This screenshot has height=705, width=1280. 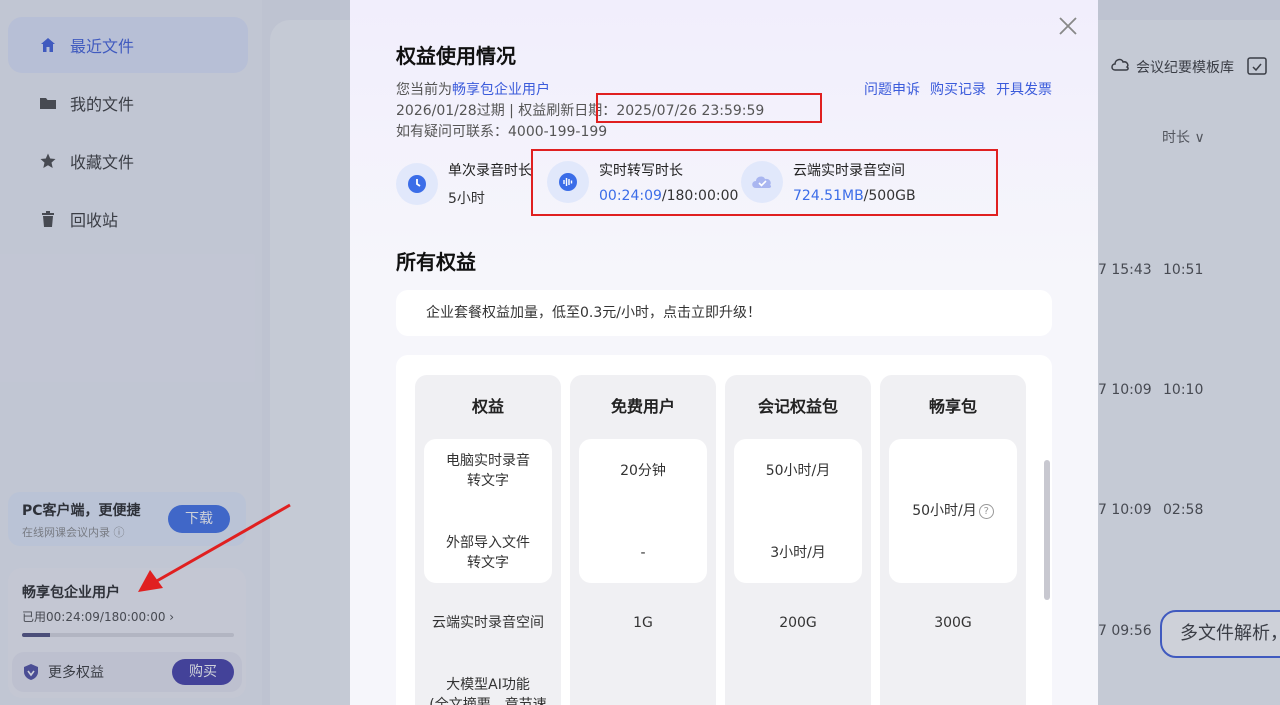 What do you see at coordinates (953, 623) in the screenshot?
I see `cell-value: 300G` at bounding box center [953, 623].